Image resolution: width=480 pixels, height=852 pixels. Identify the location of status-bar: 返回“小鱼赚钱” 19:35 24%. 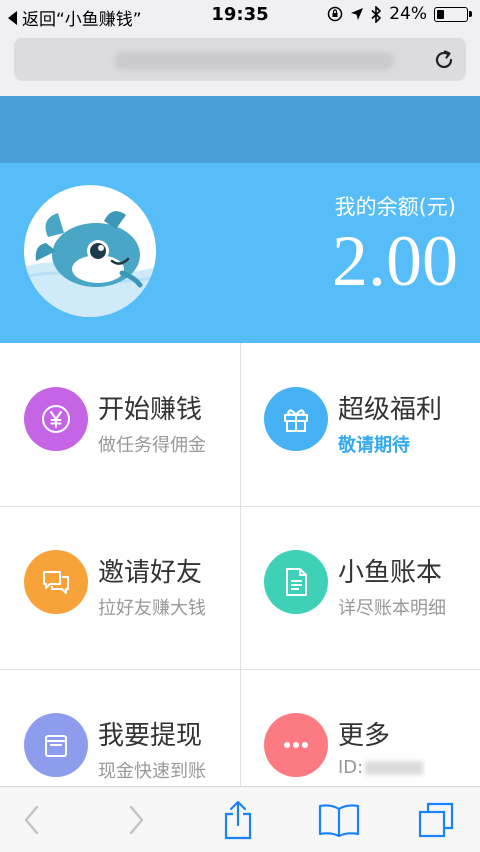
(240, 15).